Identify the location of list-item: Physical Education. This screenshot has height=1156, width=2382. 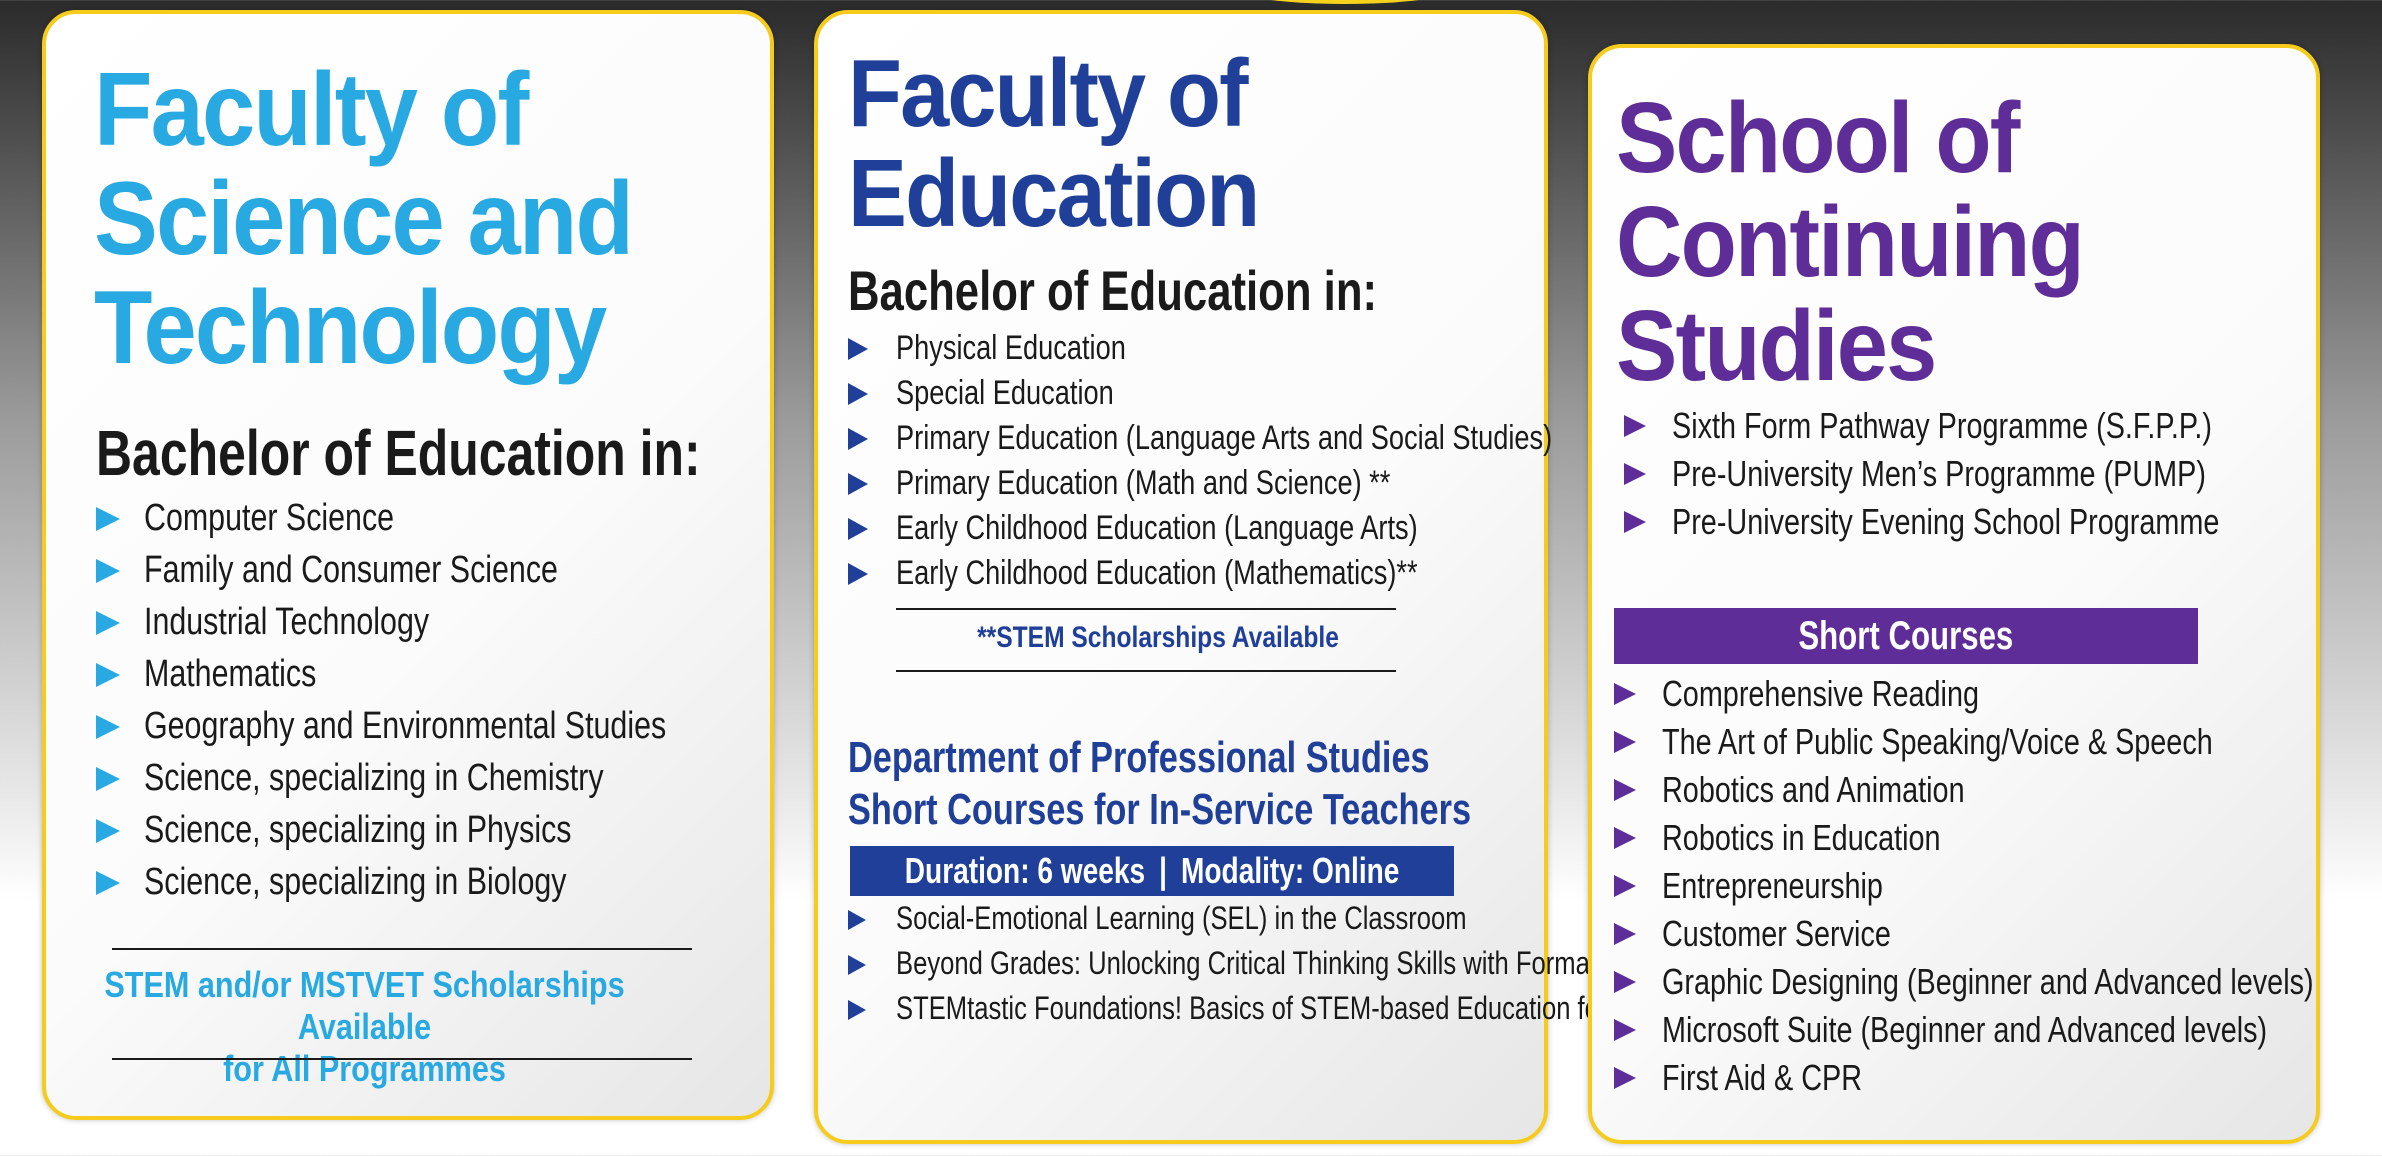
(1282, 348).